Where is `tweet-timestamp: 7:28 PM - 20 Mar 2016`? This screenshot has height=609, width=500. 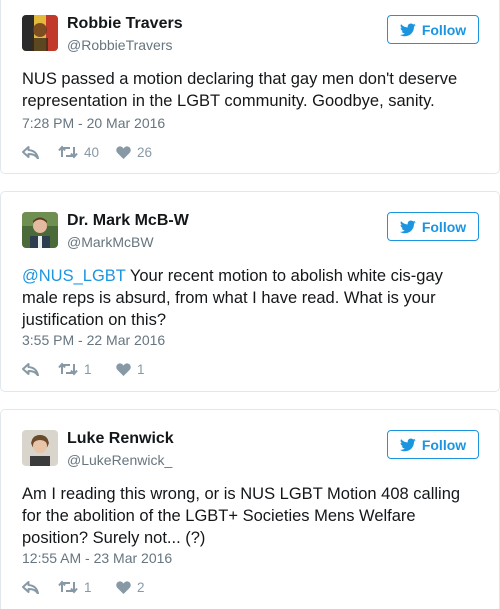 tweet-timestamp: 7:28 PM - 20 Mar 2016 is located at coordinates (93, 123).